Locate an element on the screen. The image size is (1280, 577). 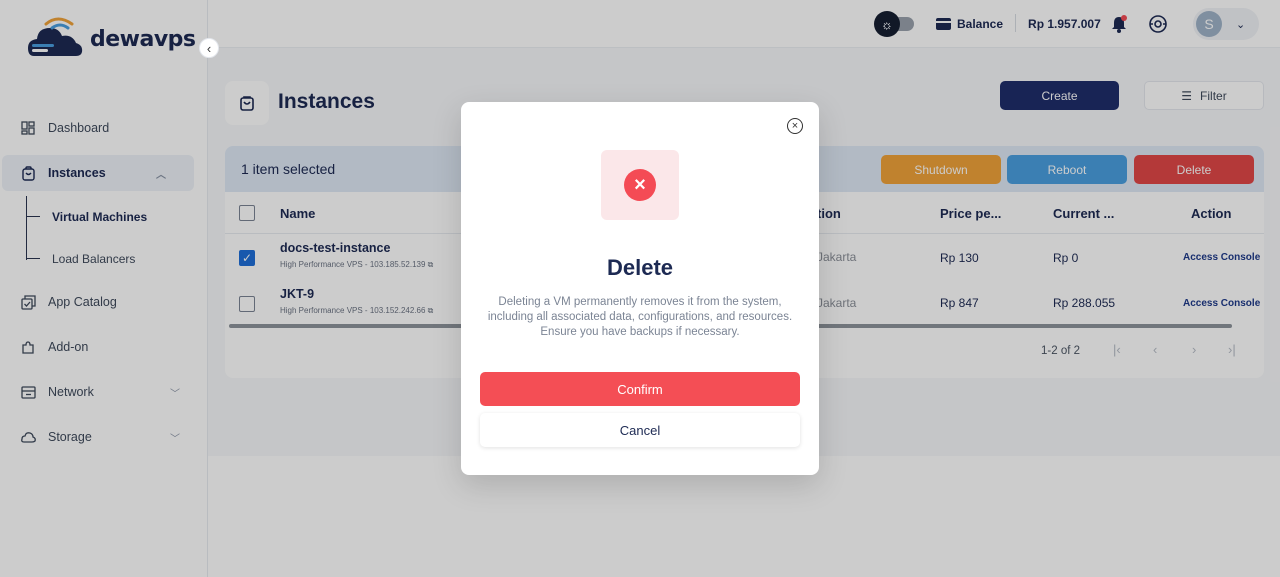
cancel-button: Cancel is located at coordinates (640, 430).